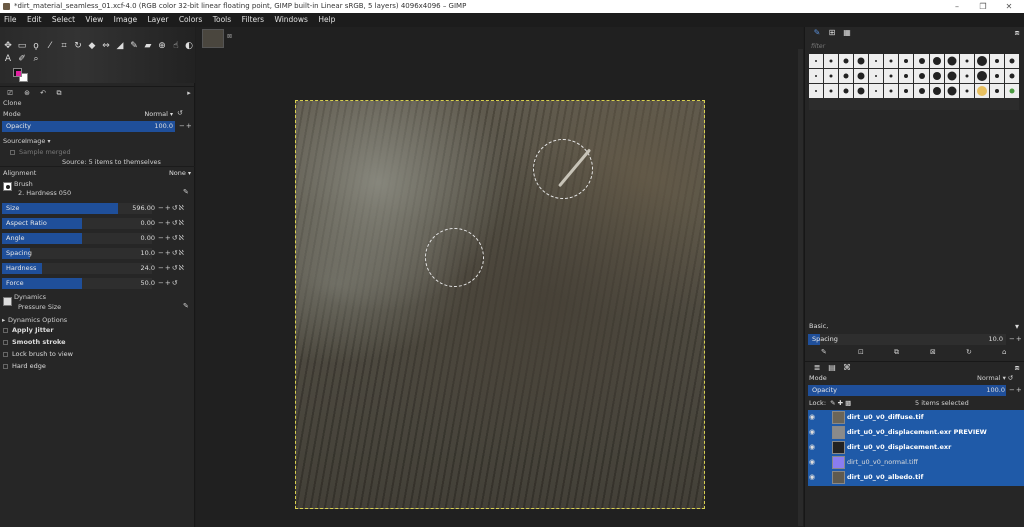  What do you see at coordinates (36, 46) in the screenshot?
I see `lasso-icon: ϙ` at bounding box center [36, 46].